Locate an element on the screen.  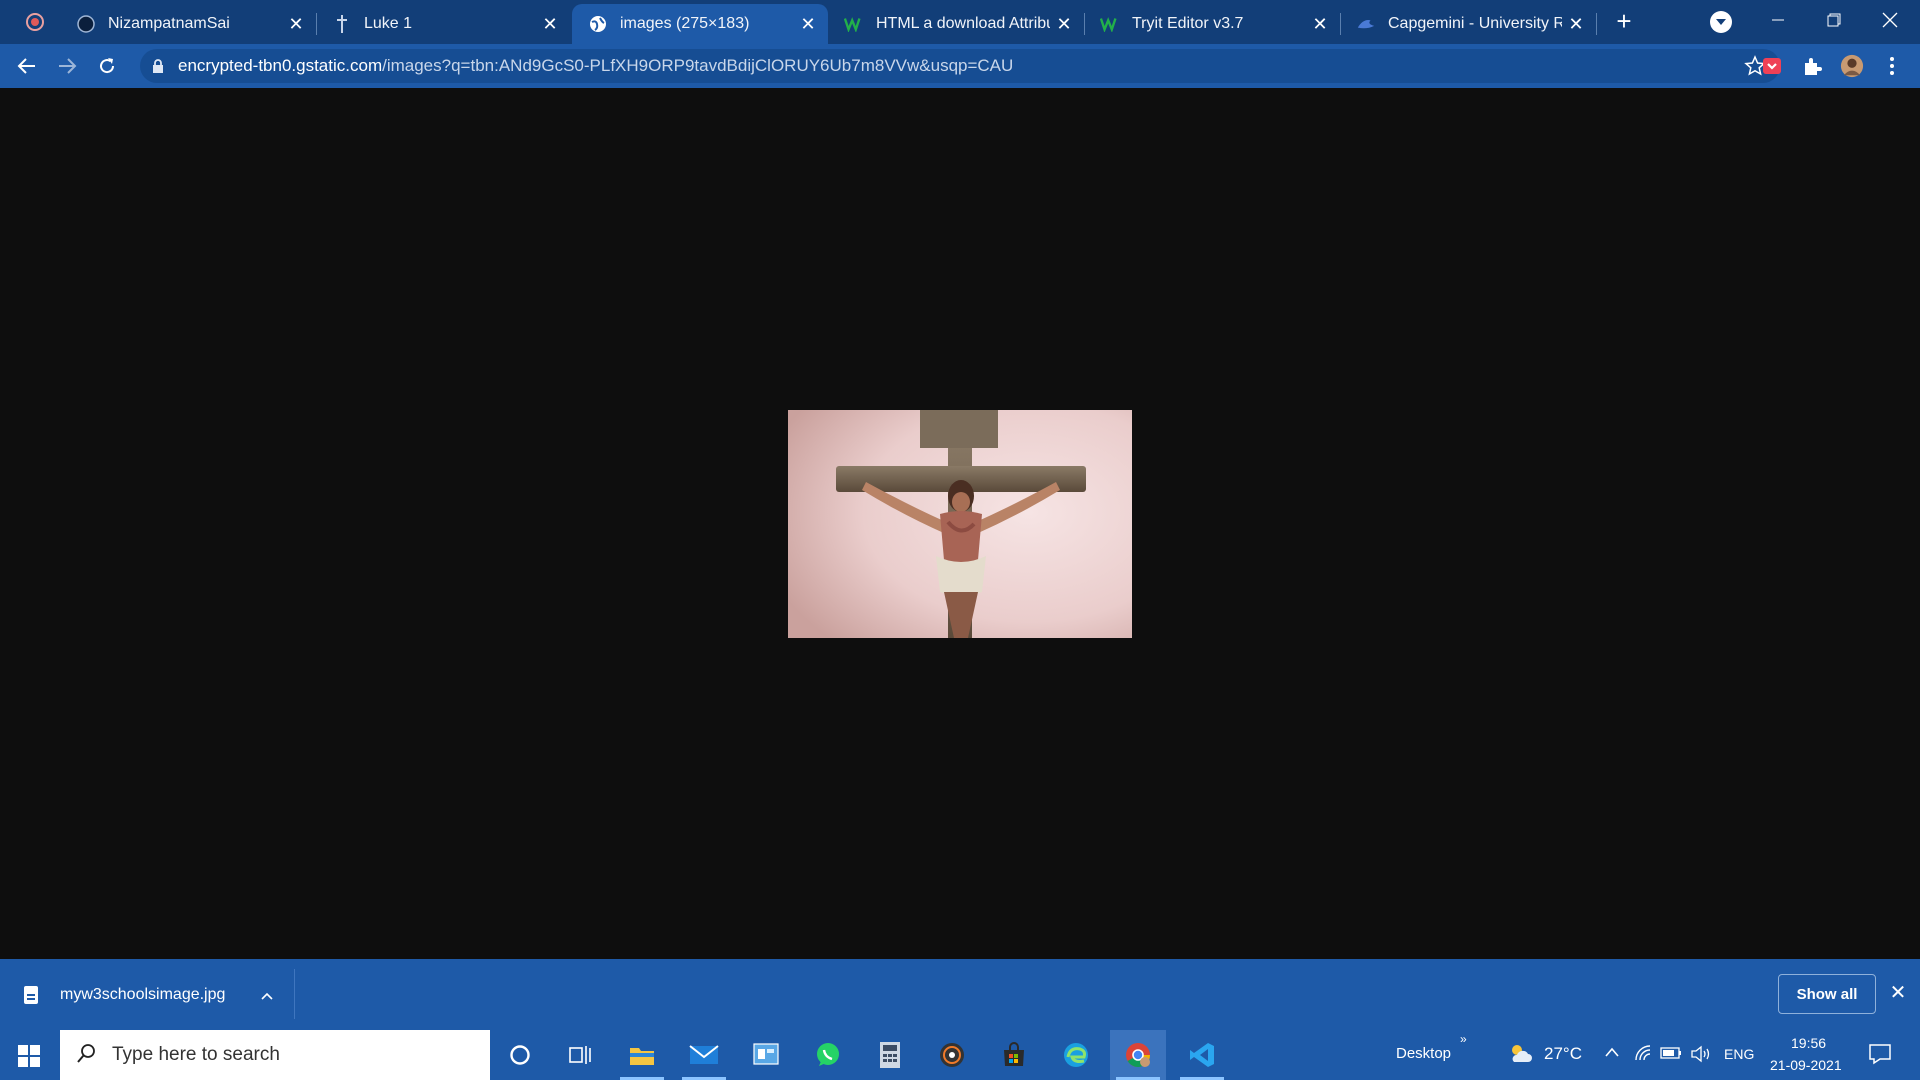
battery-icon is located at coordinates (1671, 1055).